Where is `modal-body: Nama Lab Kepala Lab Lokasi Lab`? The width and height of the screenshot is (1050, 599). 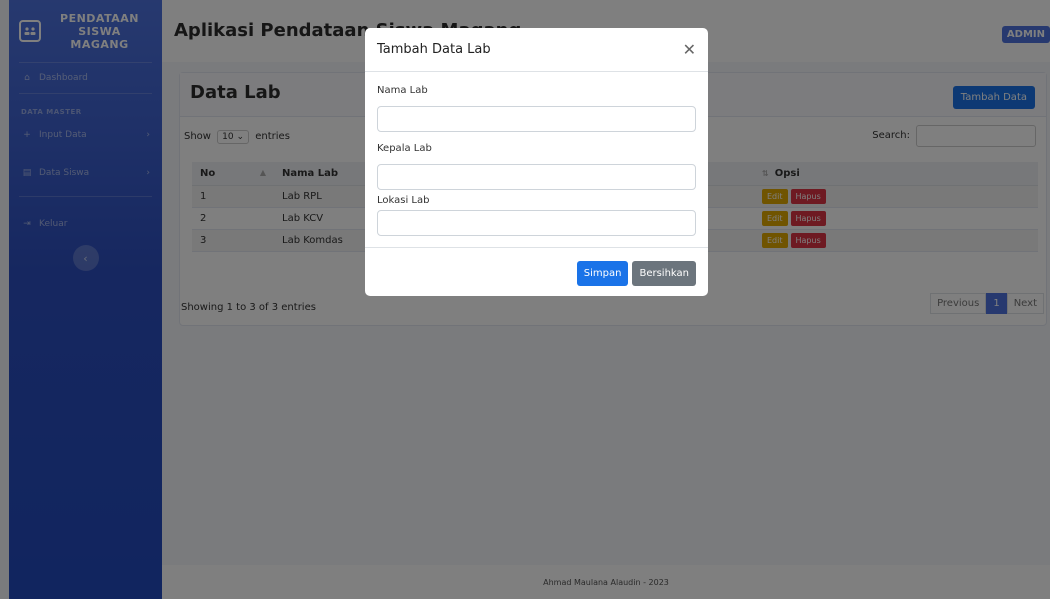
modal-body: Nama Lab Kepala Lab Lokasi Lab is located at coordinates (536, 160).